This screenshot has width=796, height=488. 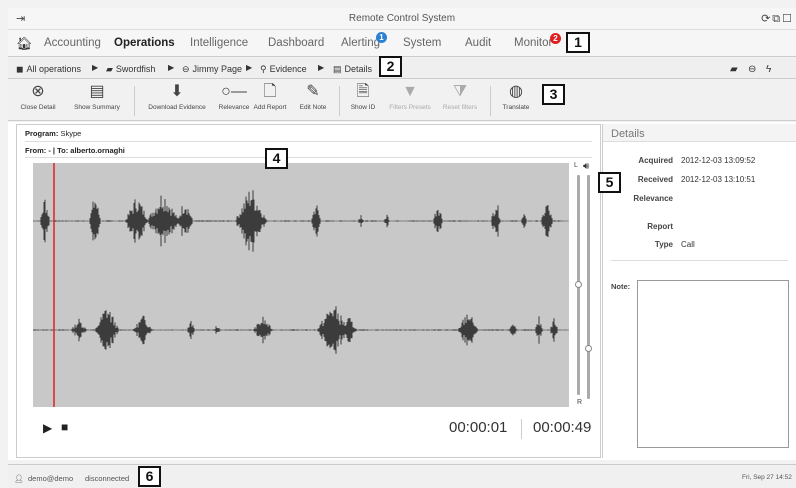 I want to click on callout-5: 5, so click(x=609, y=182).